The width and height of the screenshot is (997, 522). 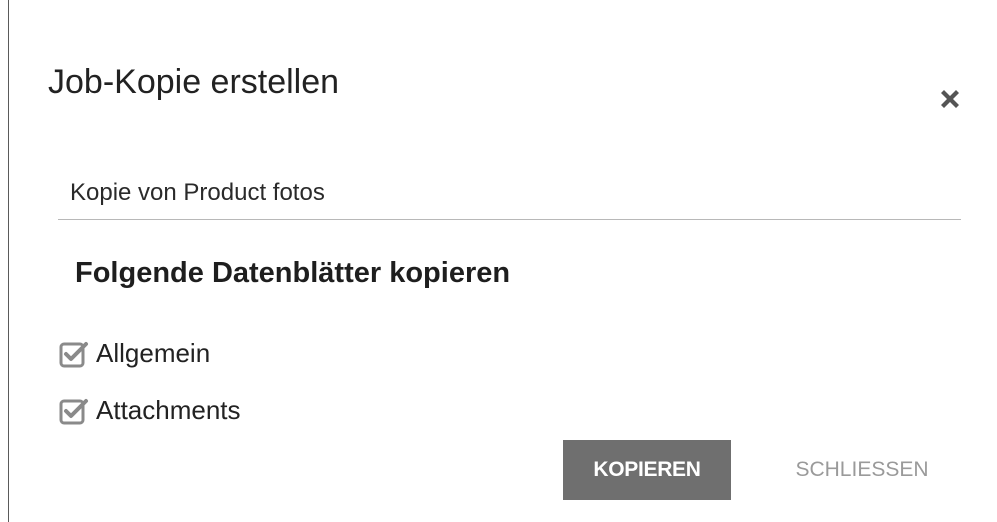 I want to click on datasheets-heading: Folgende Datenblätter kopieren, so click(x=293, y=273).